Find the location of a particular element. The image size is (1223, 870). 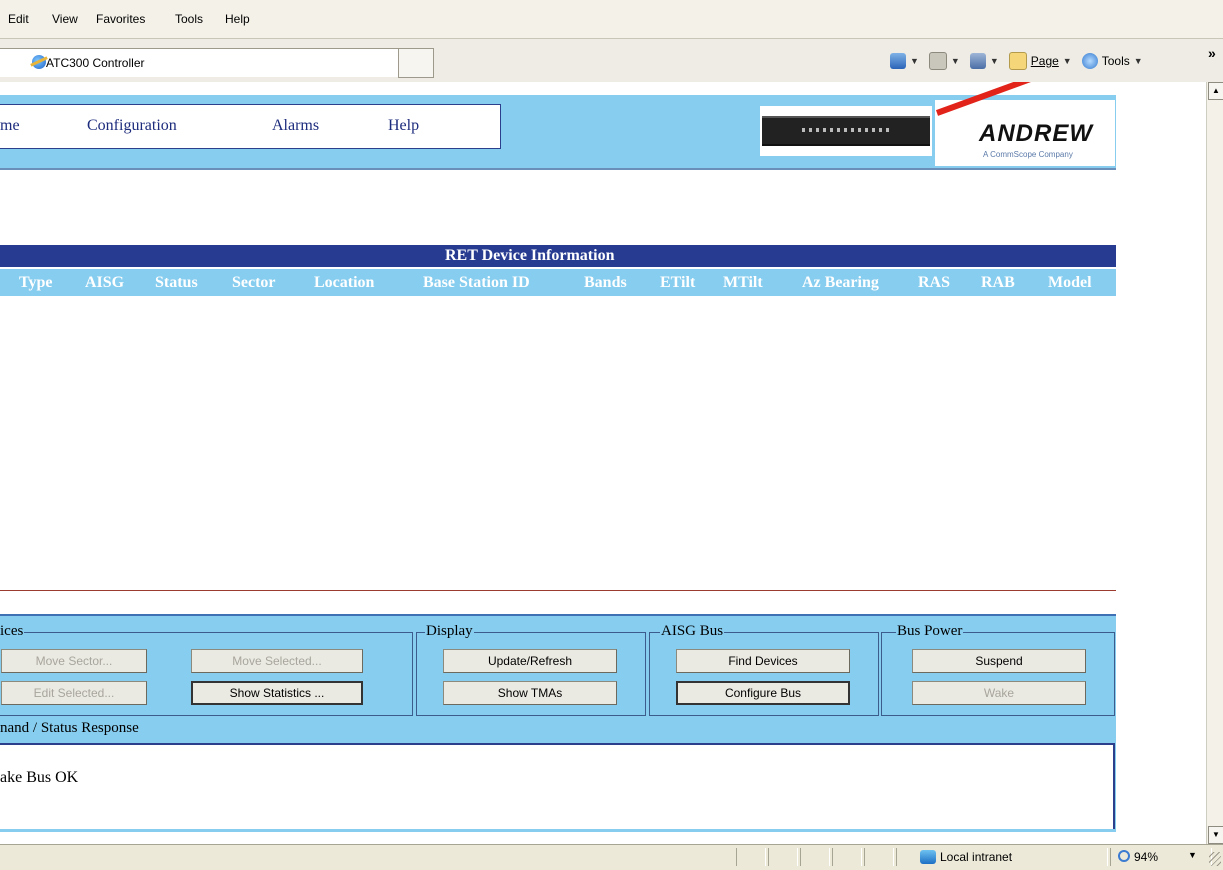

zoom-icon is located at coordinates (1124, 856).